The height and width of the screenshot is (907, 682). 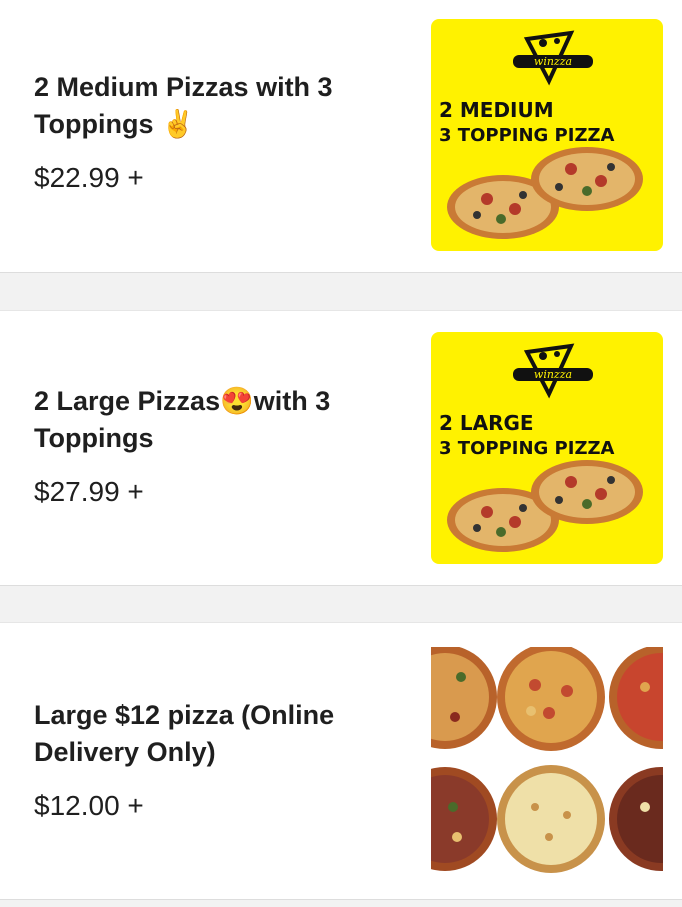 What do you see at coordinates (183, 87) in the screenshot?
I see `item-title-line: 2 Medium Pizzas with 3` at bounding box center [183, 87].